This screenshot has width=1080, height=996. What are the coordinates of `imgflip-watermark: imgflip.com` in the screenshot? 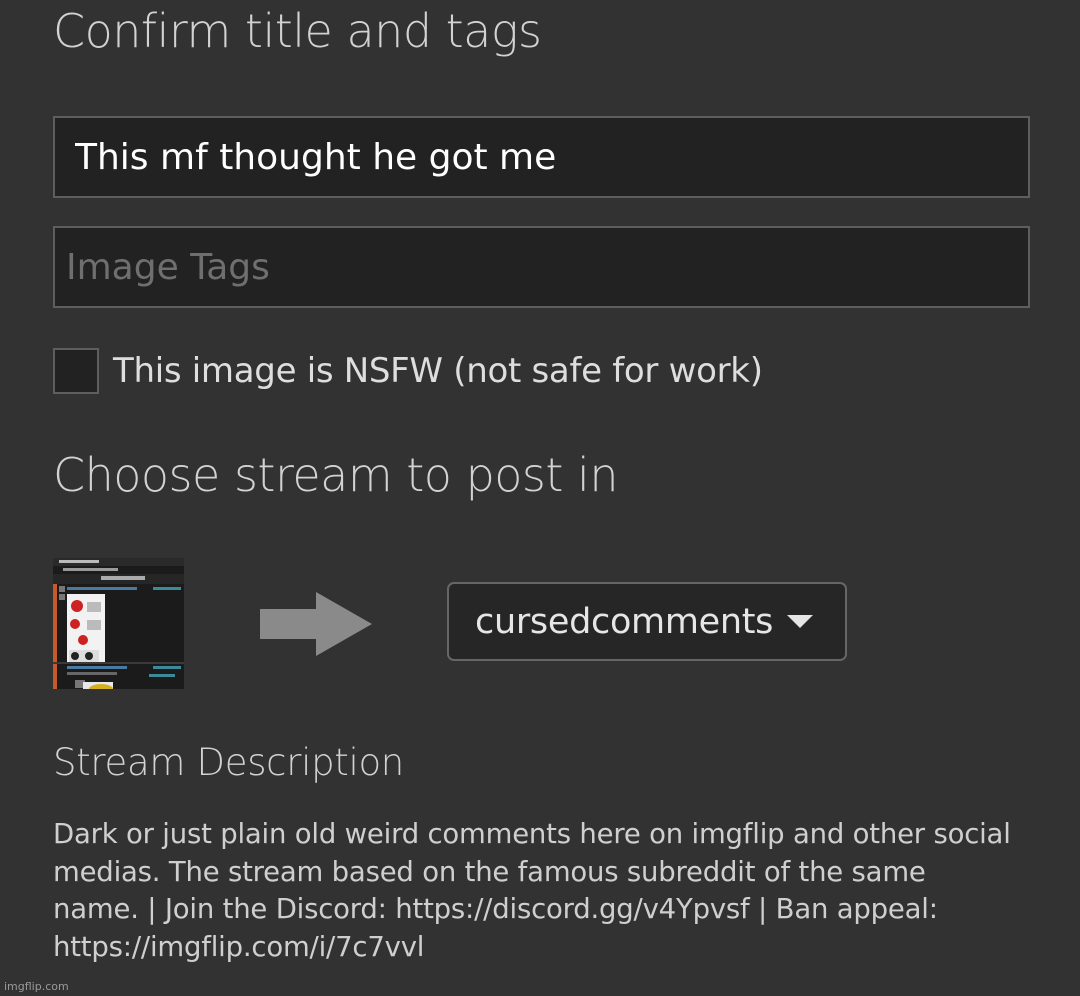 It's located at (36, 986).